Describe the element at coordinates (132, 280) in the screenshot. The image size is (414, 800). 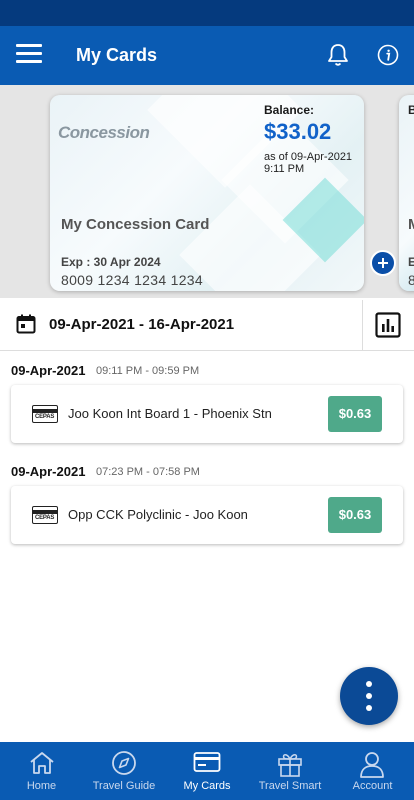
I see `card-number: 8009 1234 1234 1234` at that location.